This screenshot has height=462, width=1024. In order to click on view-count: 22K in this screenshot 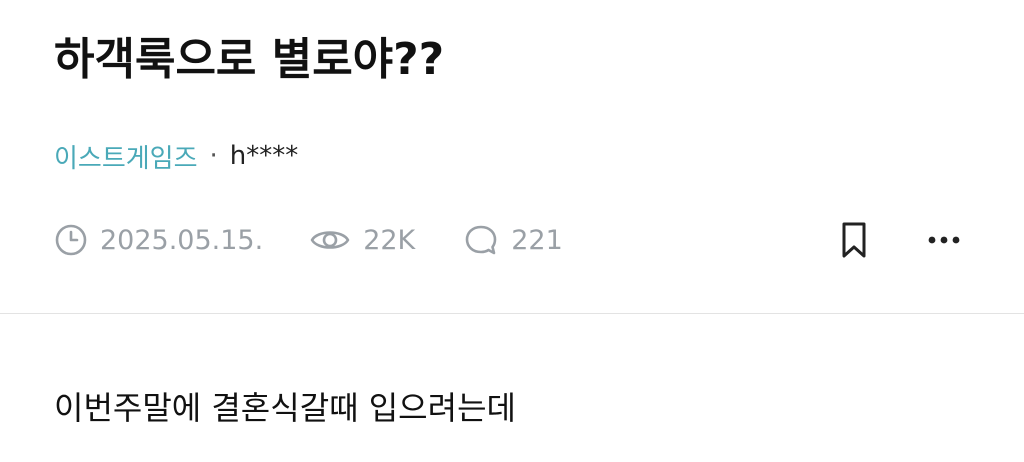, I will do `click(362, 240)`.